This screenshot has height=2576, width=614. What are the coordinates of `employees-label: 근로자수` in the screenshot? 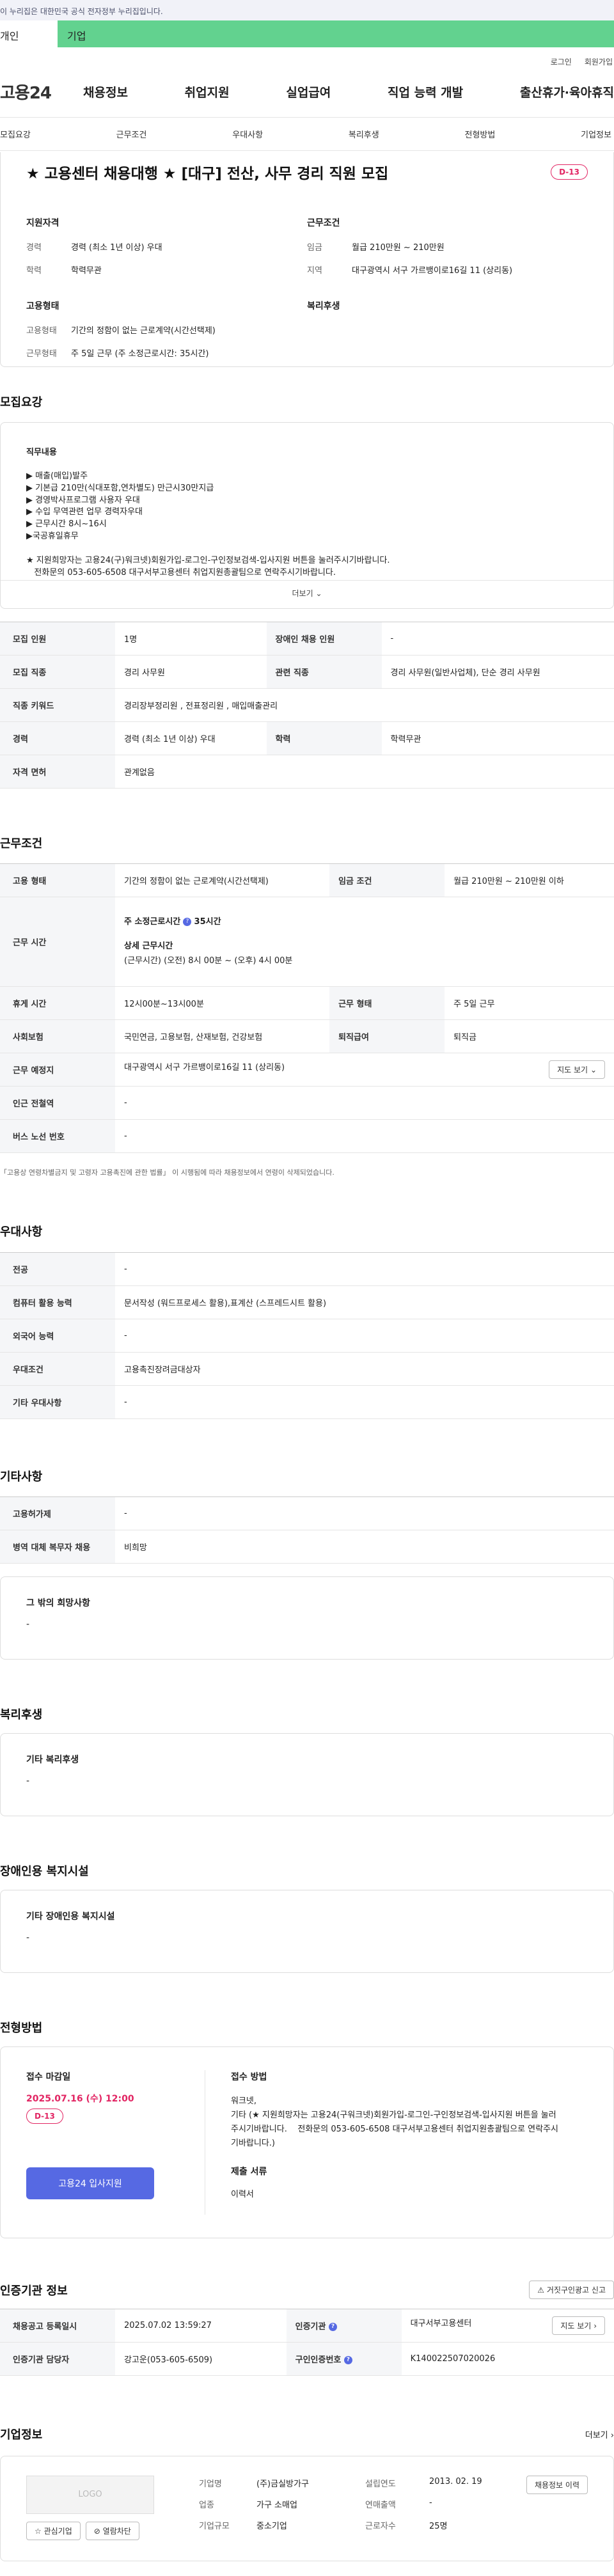 It's located at (380, 2526).